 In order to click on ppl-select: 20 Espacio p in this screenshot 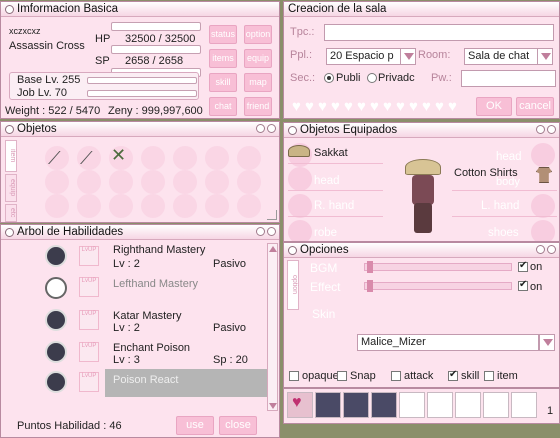, I will do `click(363, 56)`.